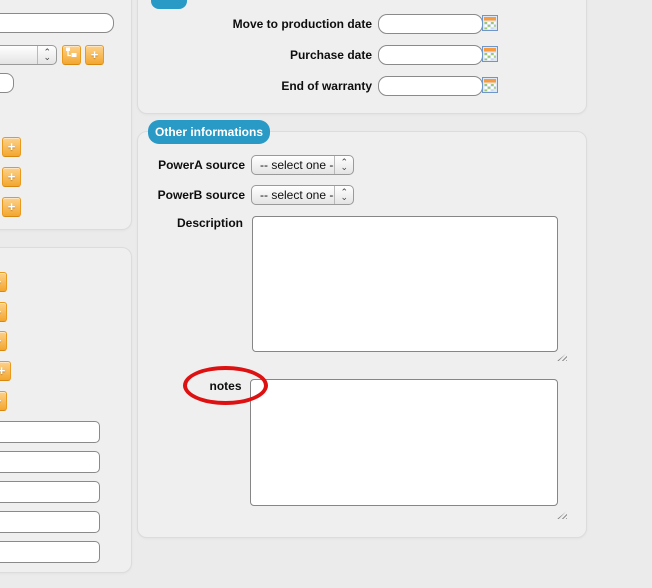 The image size is (652, 588). Describe the element at coordinates (7, 83) in the screenshot. I see `sidebar-clipped-box` at that location.